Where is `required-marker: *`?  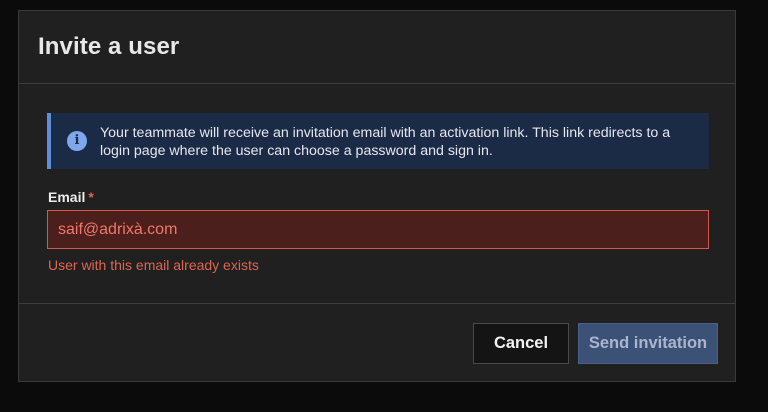 required-marker: * is located at coordinates (91, 197).